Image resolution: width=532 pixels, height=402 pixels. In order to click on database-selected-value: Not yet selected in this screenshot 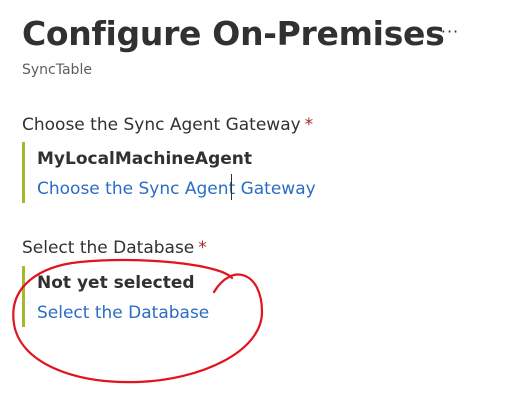, I will do `click(116, 283)`.